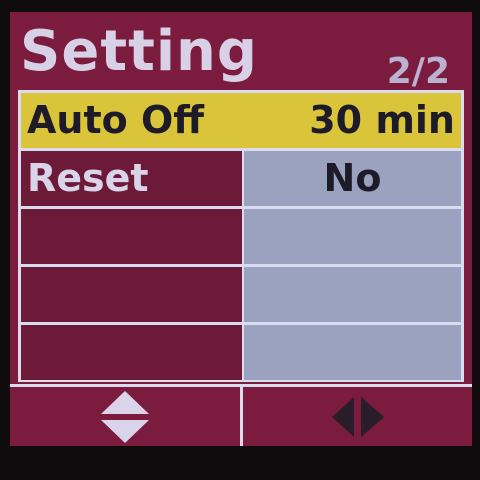 The width and height of the screenshot is (480, 480). I want to click on navigate-up-down-button, so click(125, 416).